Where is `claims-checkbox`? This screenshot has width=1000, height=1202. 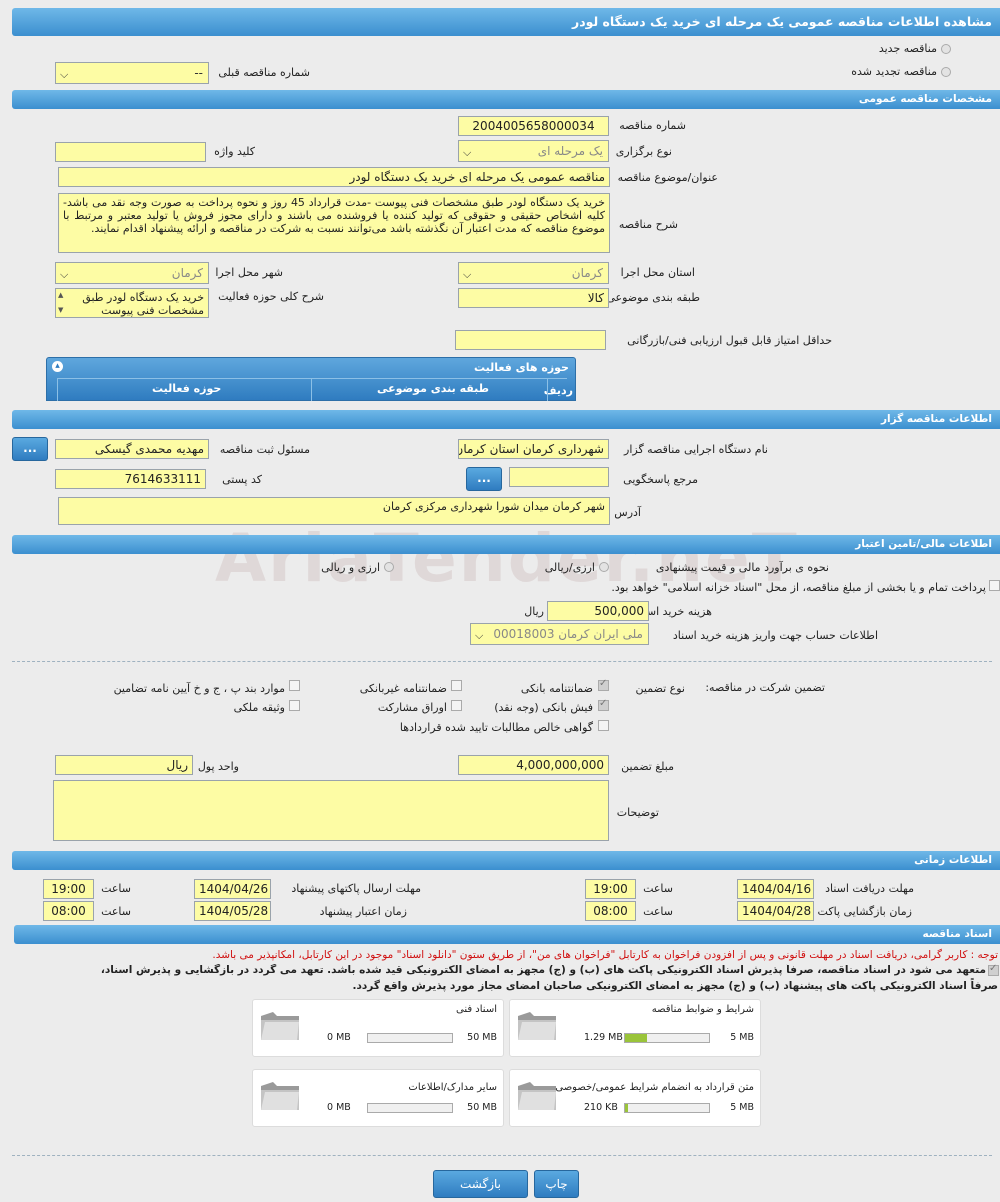
claims-checkbox is located at coordinates (603, 725).